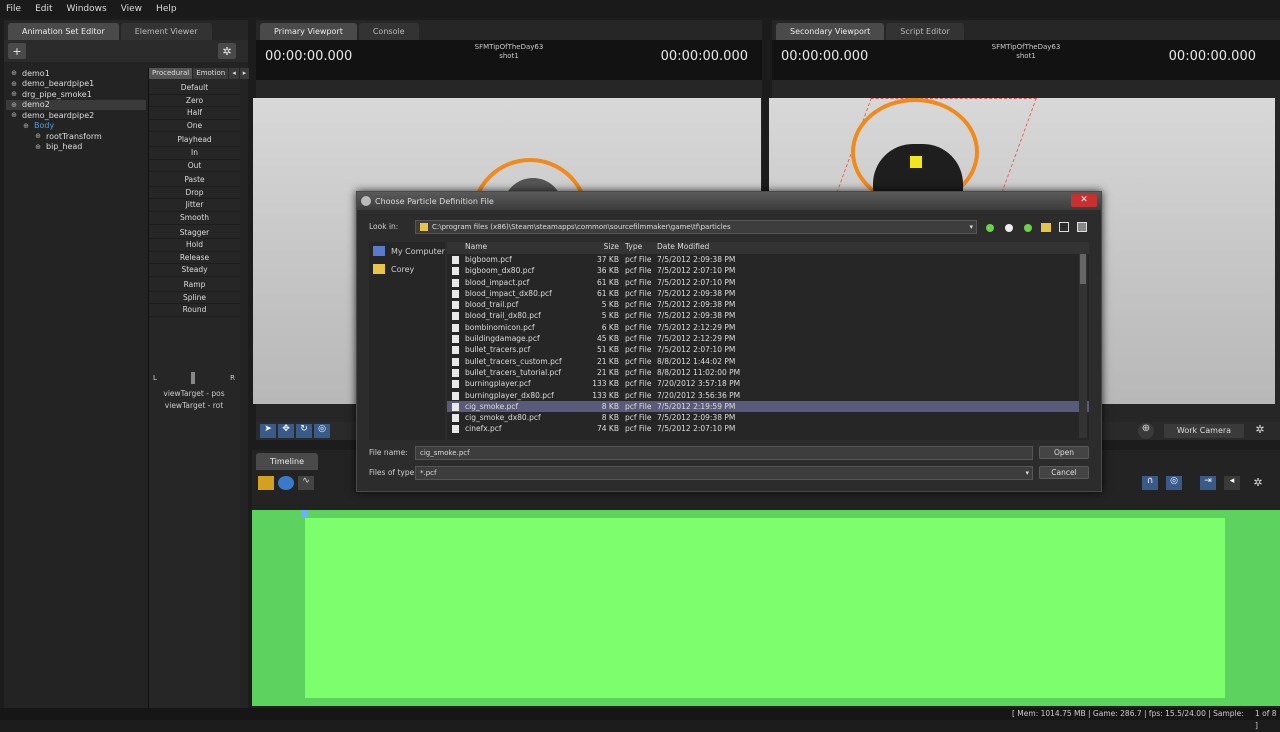  What do you see at coordinates (194, 205) in the screenshot?
I see `proc-item: Jitter` at bounding box center [194, 205].